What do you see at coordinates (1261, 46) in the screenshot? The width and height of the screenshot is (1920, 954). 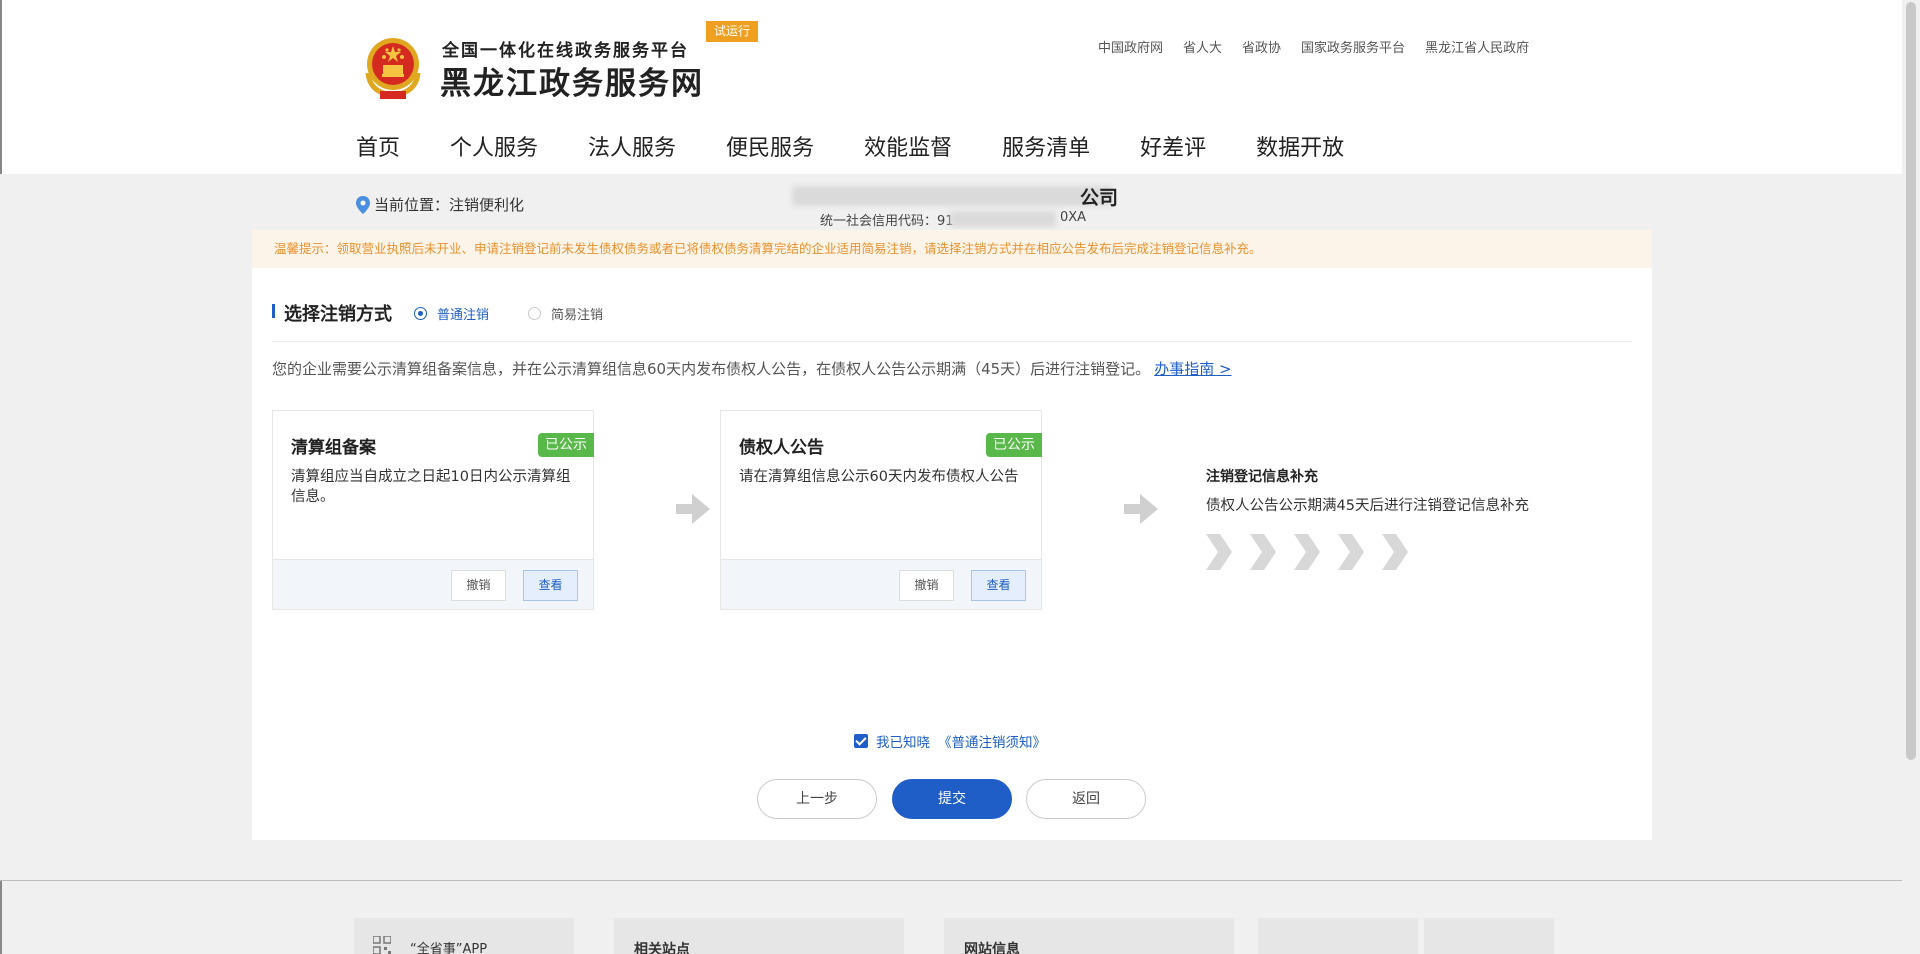 I see `top-link-cppcc: 省政协` at bounding box center [1261, 46].